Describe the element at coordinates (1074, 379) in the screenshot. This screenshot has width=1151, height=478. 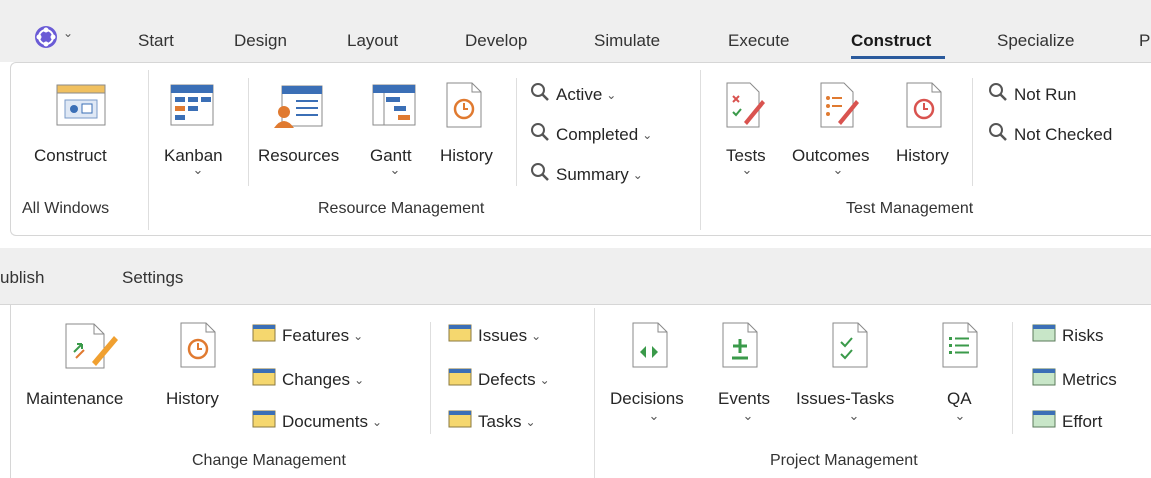
I see `metrics-button: Metrics` at that location.